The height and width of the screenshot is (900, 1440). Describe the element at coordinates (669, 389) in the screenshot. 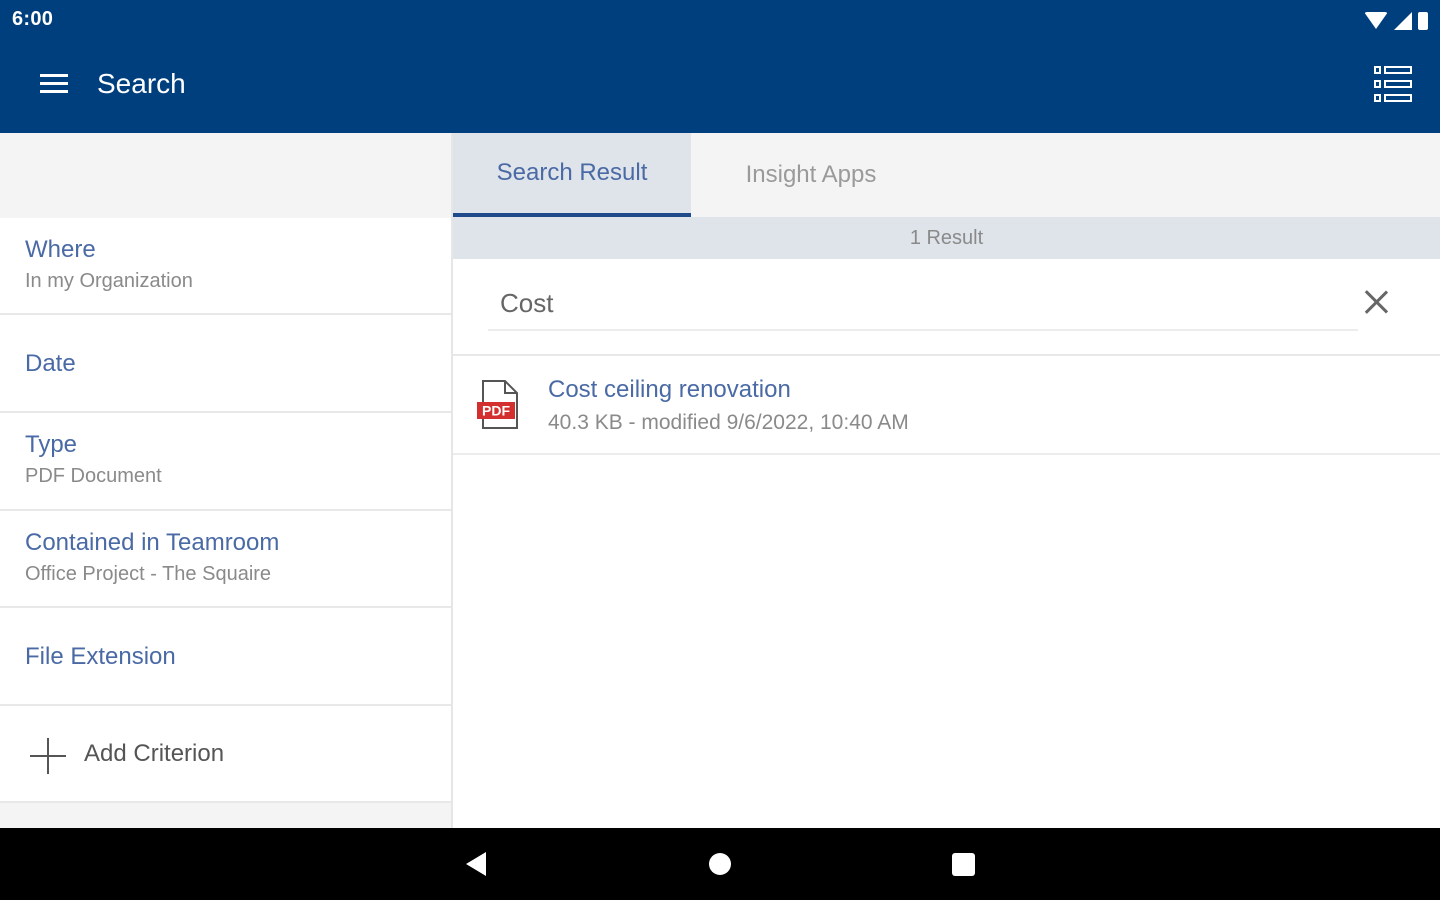

I see `result-title: Cost ceiling renovation` at that location.